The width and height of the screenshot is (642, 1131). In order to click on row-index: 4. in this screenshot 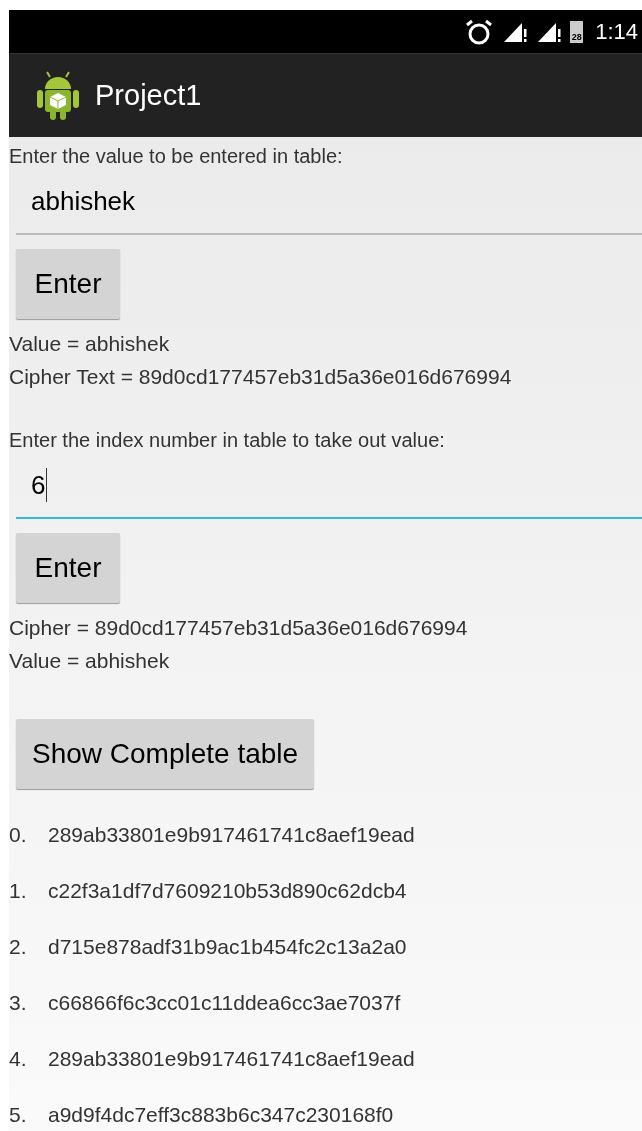, I will do `click(18, 1059)`.